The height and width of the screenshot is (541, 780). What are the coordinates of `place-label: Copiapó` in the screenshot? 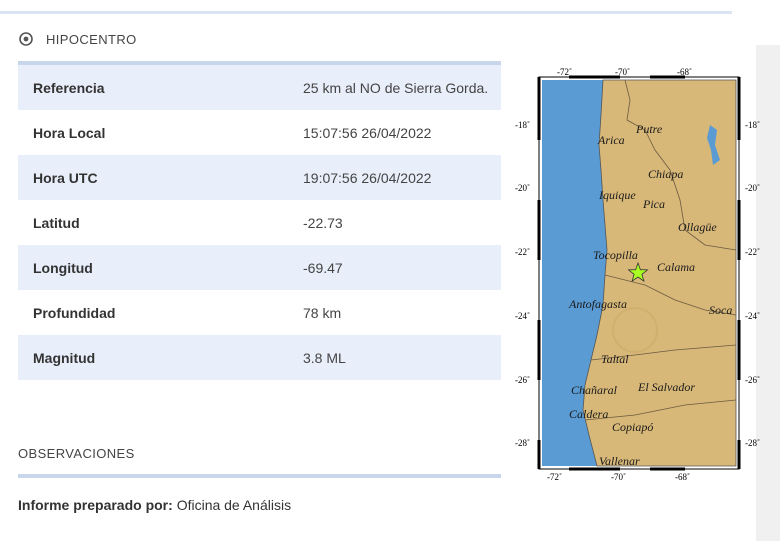 It's located at (632, 427).